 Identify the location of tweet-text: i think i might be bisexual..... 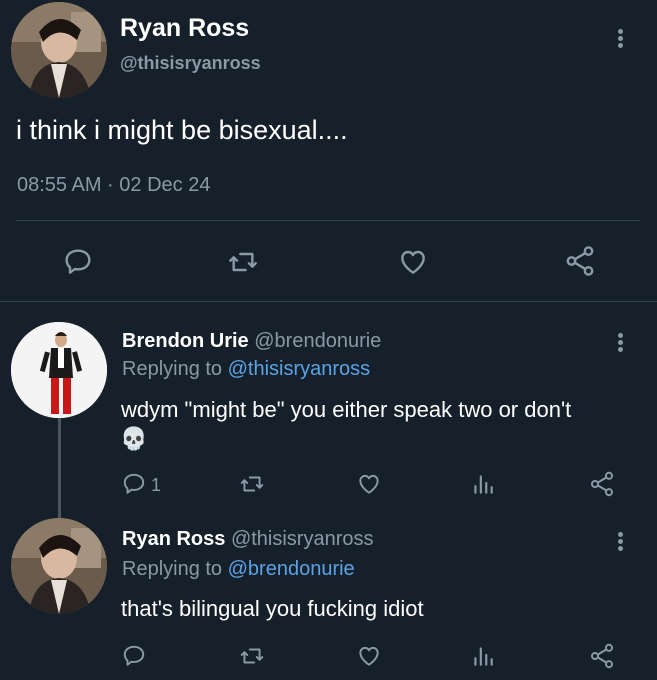
(182, 130).